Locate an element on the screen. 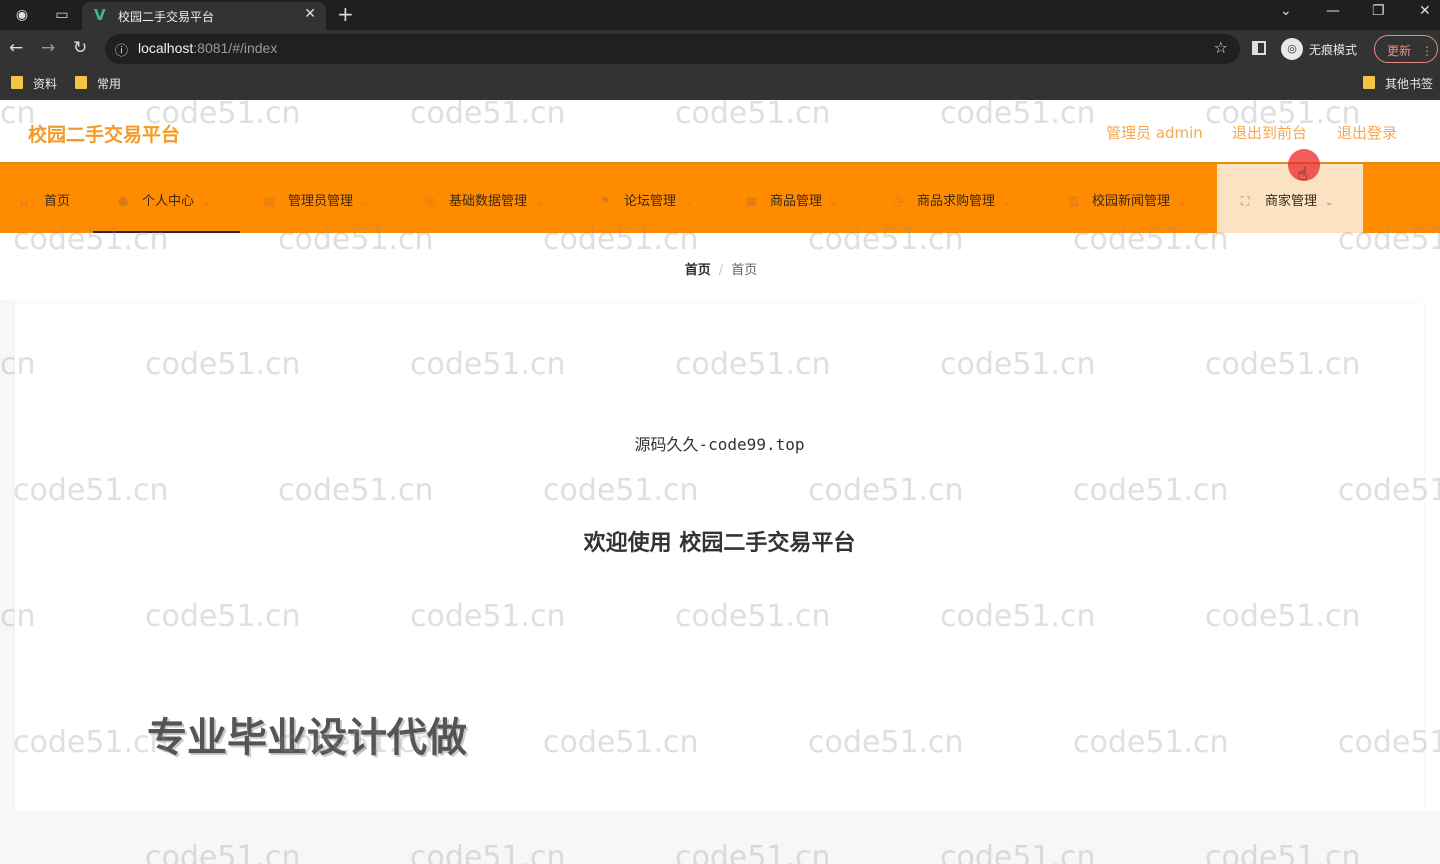 The width and height of the screenshot is (1440, 864). home-icon: ⌂ is located at coordinates (24, 201).